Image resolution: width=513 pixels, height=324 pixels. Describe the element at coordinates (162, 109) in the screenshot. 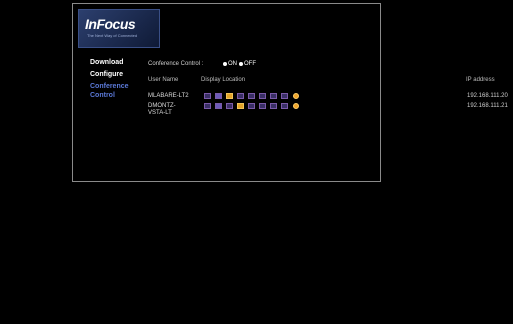

I see `user-name: DMONTZ-VSTA-LT` at that location.